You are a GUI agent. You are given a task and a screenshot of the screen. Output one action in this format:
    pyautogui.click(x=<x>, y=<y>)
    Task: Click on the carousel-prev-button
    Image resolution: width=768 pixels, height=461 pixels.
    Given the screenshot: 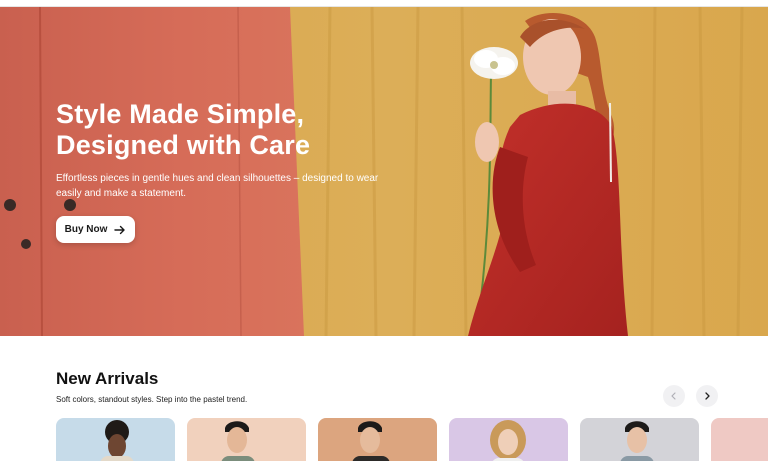 What is the action you would take?
    pyautogui.click(x=674, y=396)
    